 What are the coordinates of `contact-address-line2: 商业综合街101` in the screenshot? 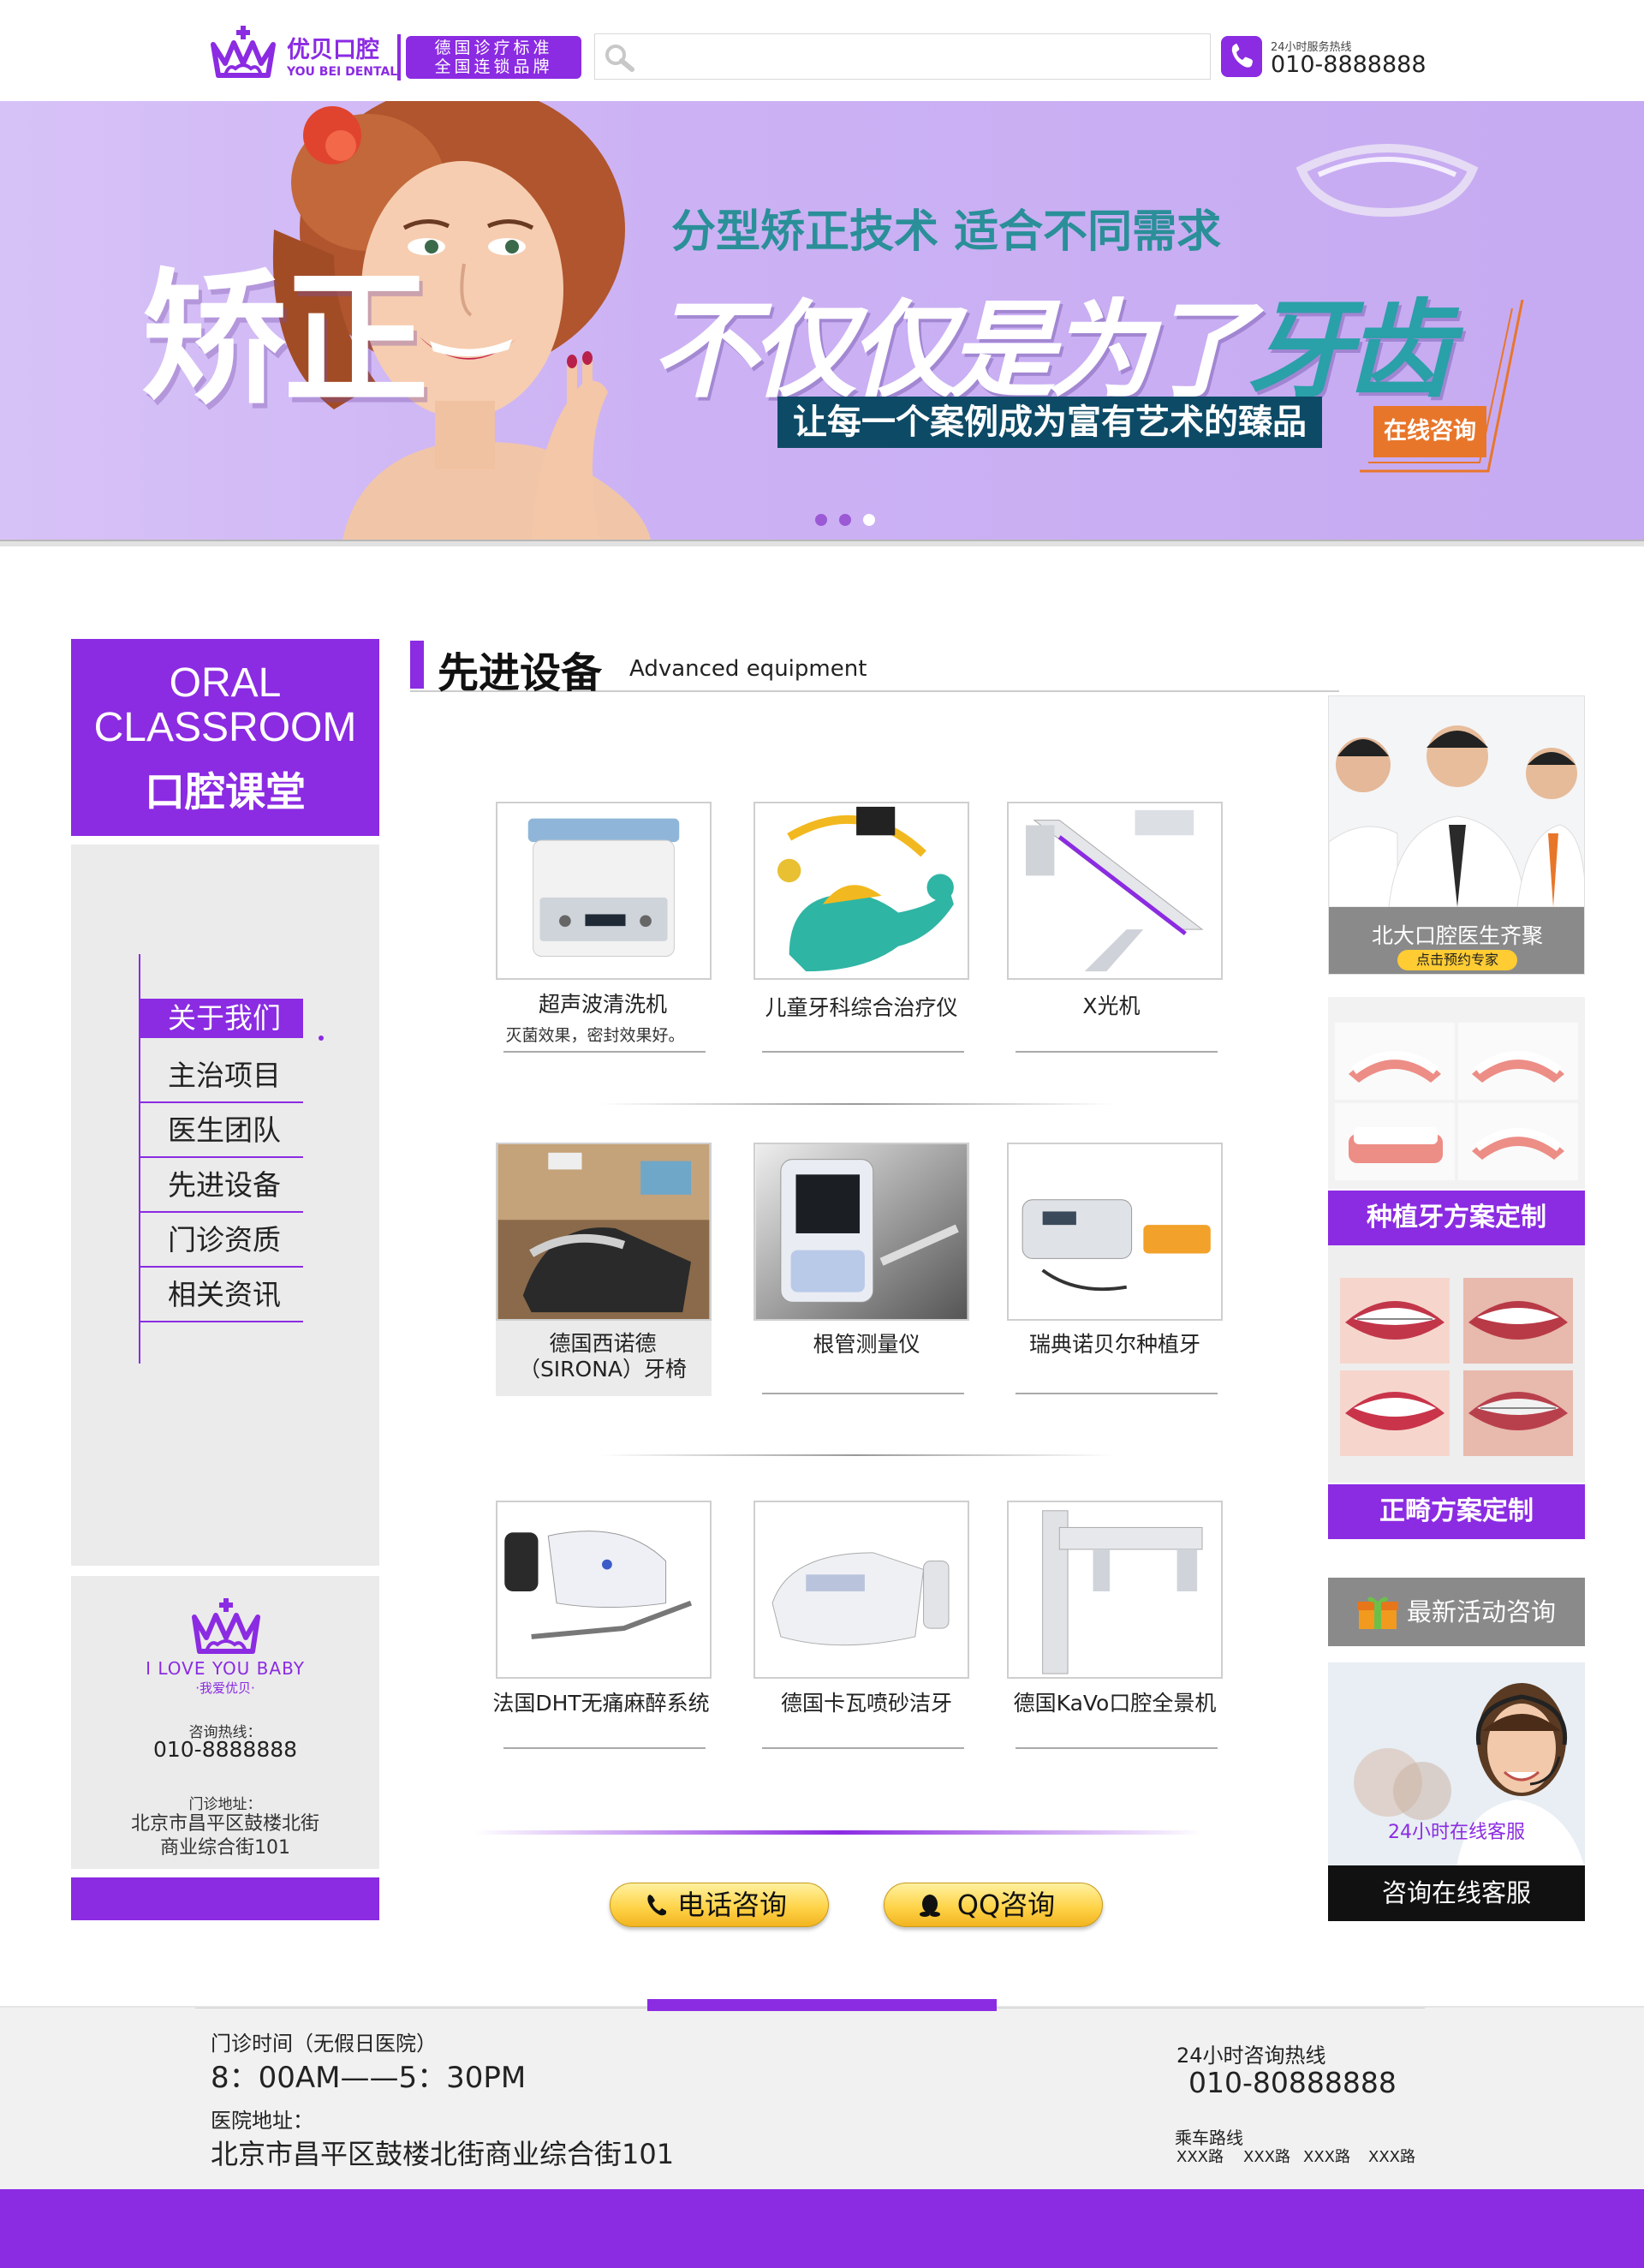 It's located at (225, 1848).